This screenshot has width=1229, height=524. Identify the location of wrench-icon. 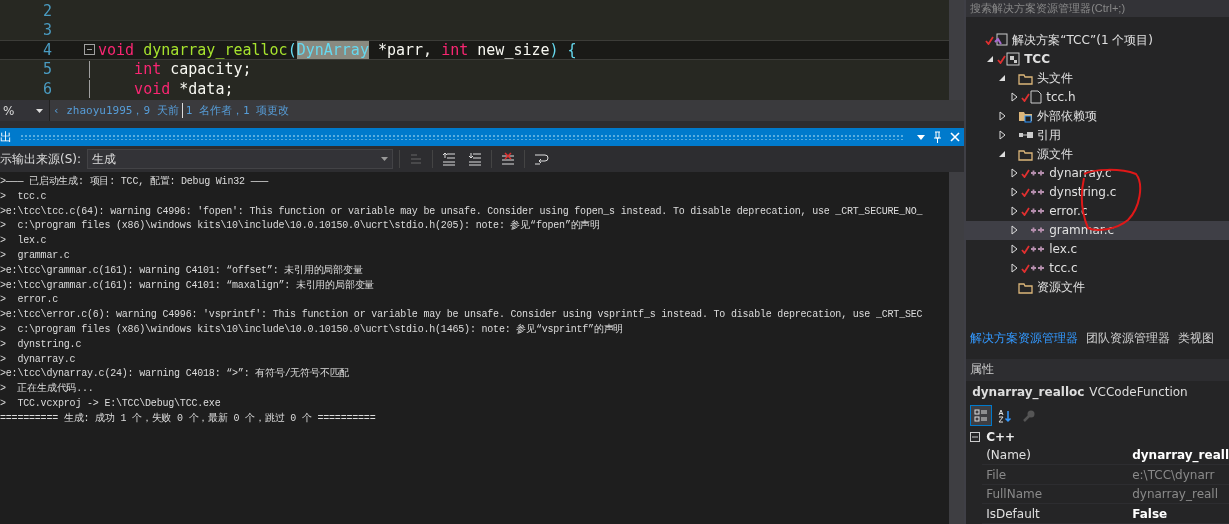
(1029, 415).